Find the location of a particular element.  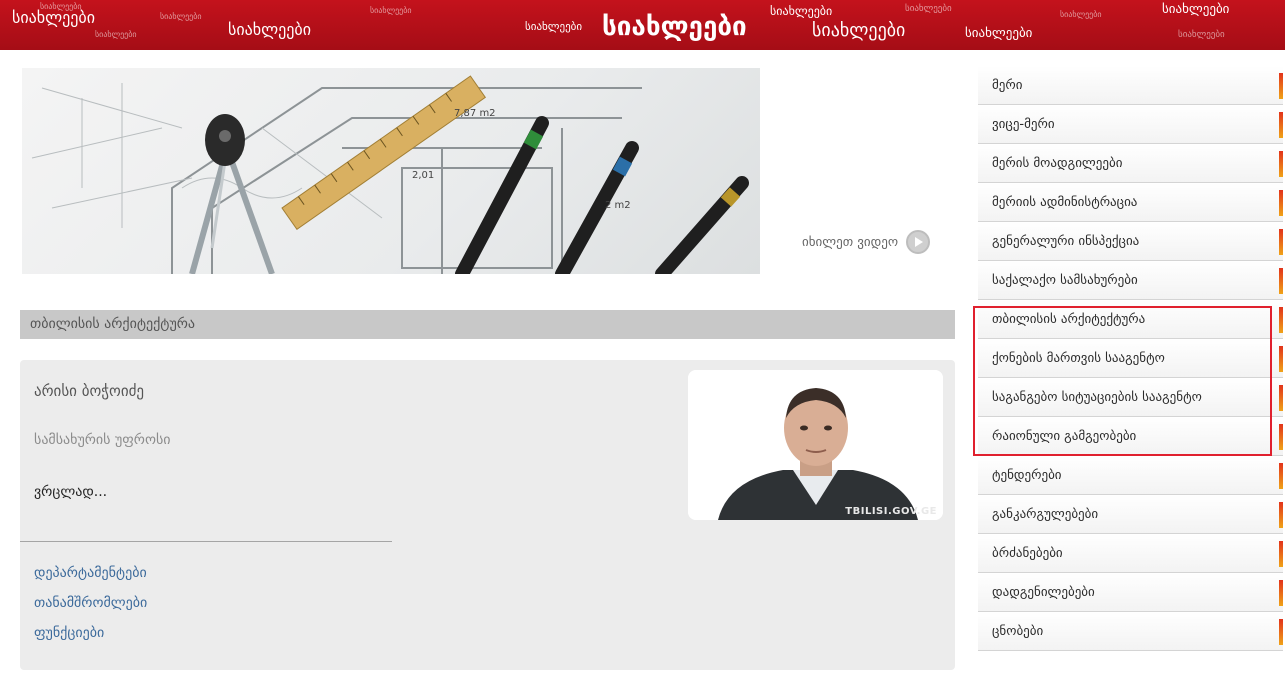

sidebar-item-vice-mayor: ვიცე-მერი is located at coordinates (1130, 124).